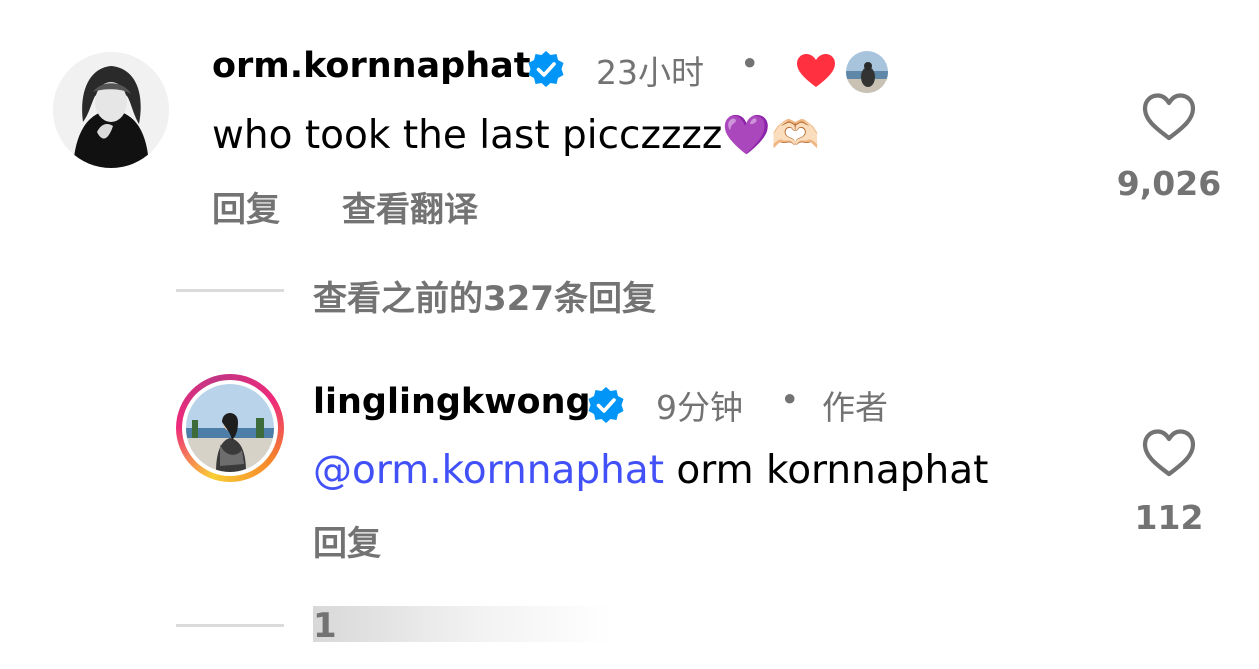 The width and height of the screenshot is (1259, 669). Describe the element at coordinates (230, 428) in the screenshot. I see `avatar-linglingkwong` at that location.